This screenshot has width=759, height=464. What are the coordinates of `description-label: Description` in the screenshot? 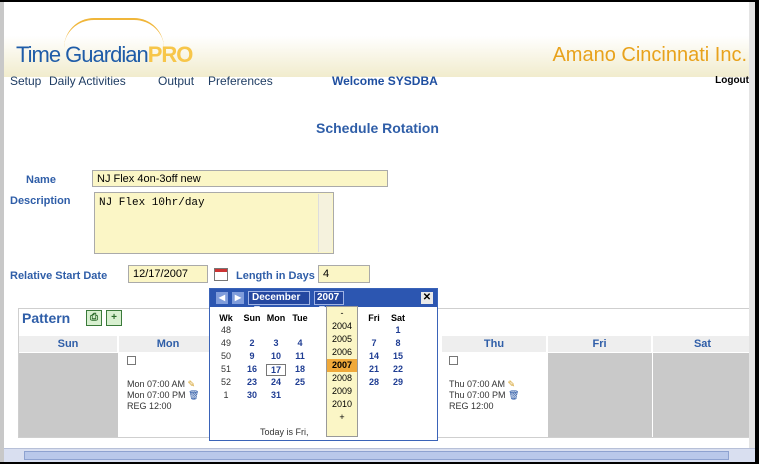 It's located at (40, 201).